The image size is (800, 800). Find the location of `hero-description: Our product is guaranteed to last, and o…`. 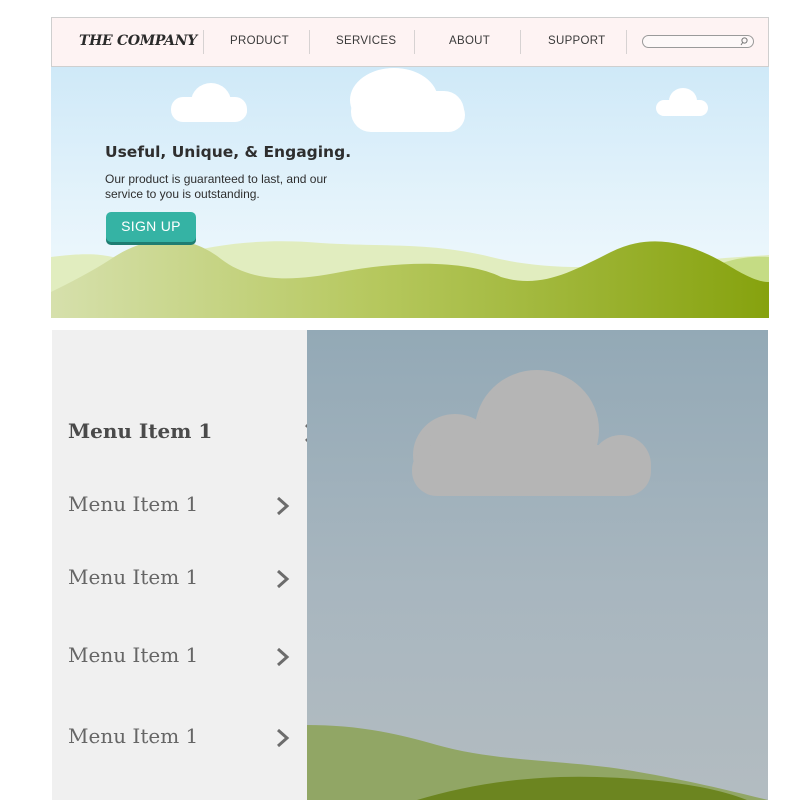

hero-description: Our product is guaranteed to last, and o… is located at coordinates (216, 186).